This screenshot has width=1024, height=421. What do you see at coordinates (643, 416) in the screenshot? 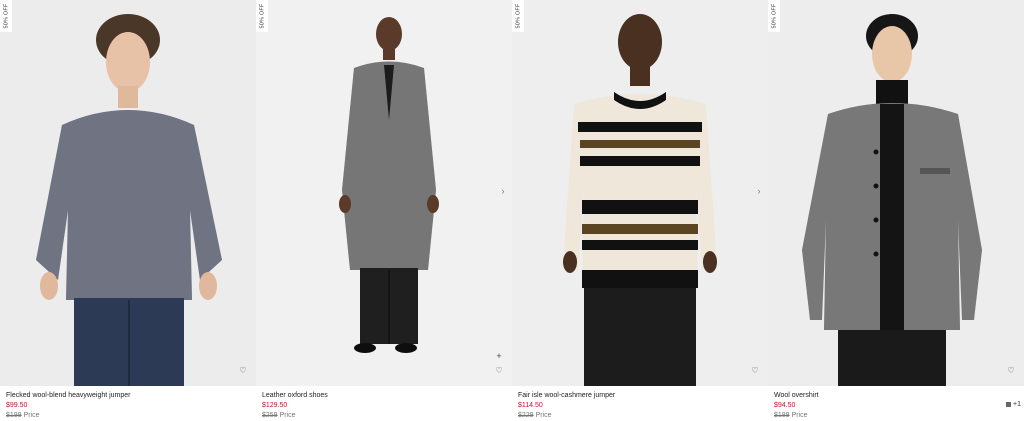
I see `original-price: $229 Price` at bounding box center [643, 416].